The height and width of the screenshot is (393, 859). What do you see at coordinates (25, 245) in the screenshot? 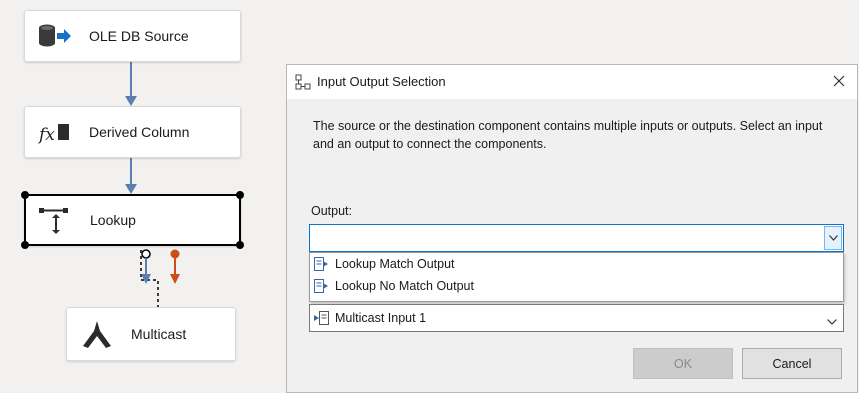
I see `resize-handle-bottom-left` at bounding box center [25, 245].